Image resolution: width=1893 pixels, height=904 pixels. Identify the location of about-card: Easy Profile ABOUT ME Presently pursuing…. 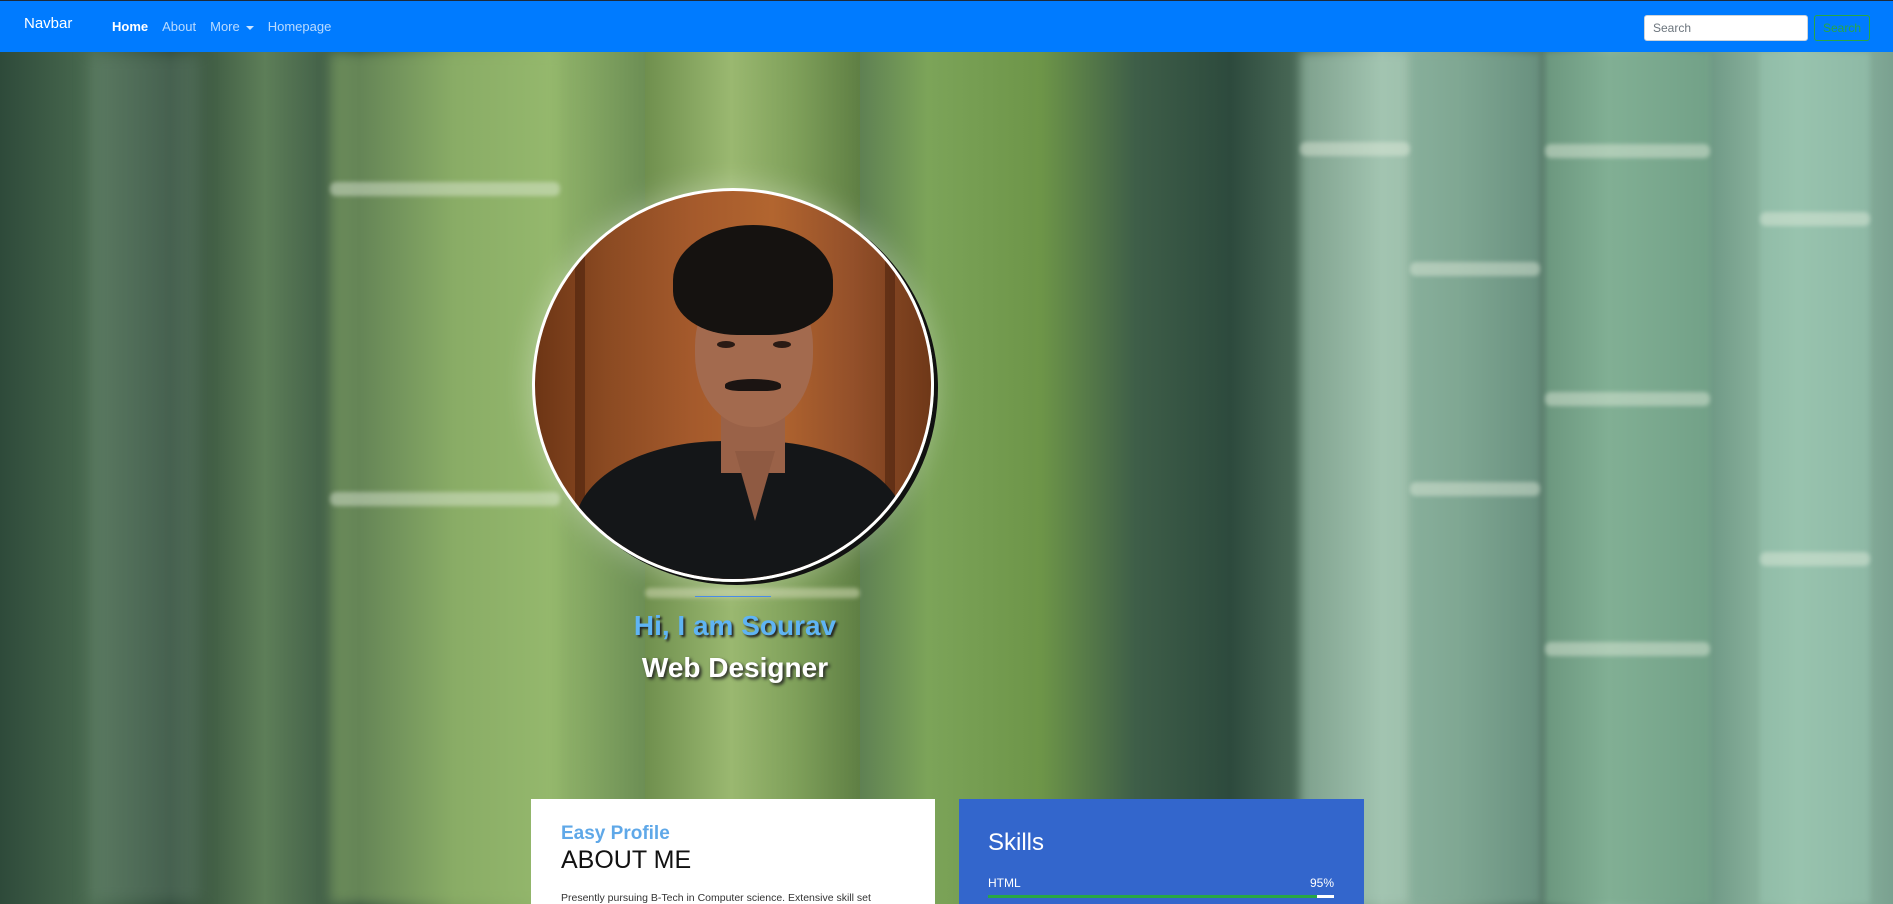
(733, 851).